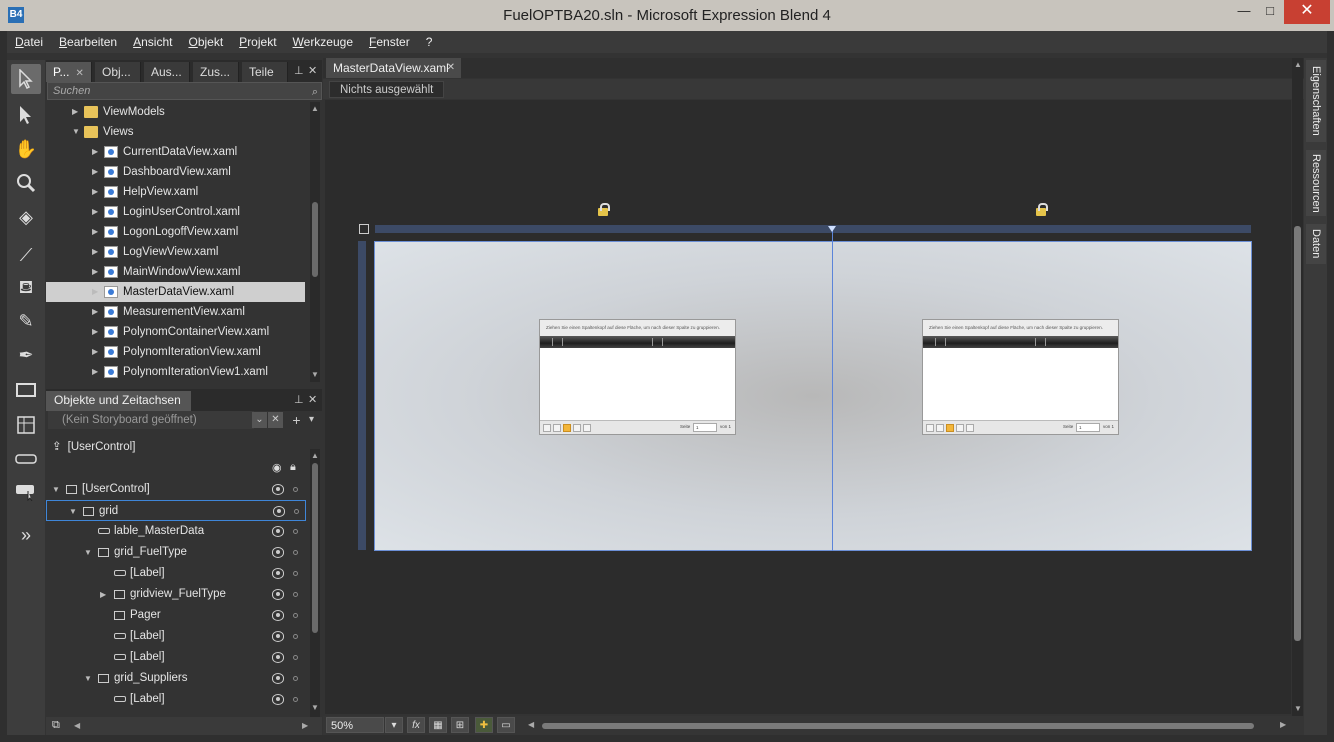  I want to click on tree-item: ▶ PolynomIterationView.xaml, so click(175, 352).